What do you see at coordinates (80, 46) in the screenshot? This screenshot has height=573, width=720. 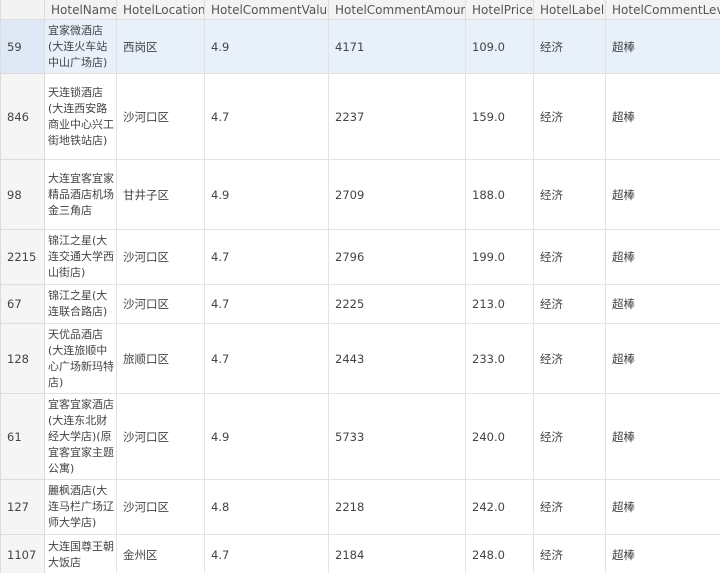 I see `cell-hotel-name: 宜家微酒店(大连火车站中山广场店)` at bounding box center [80, 46].